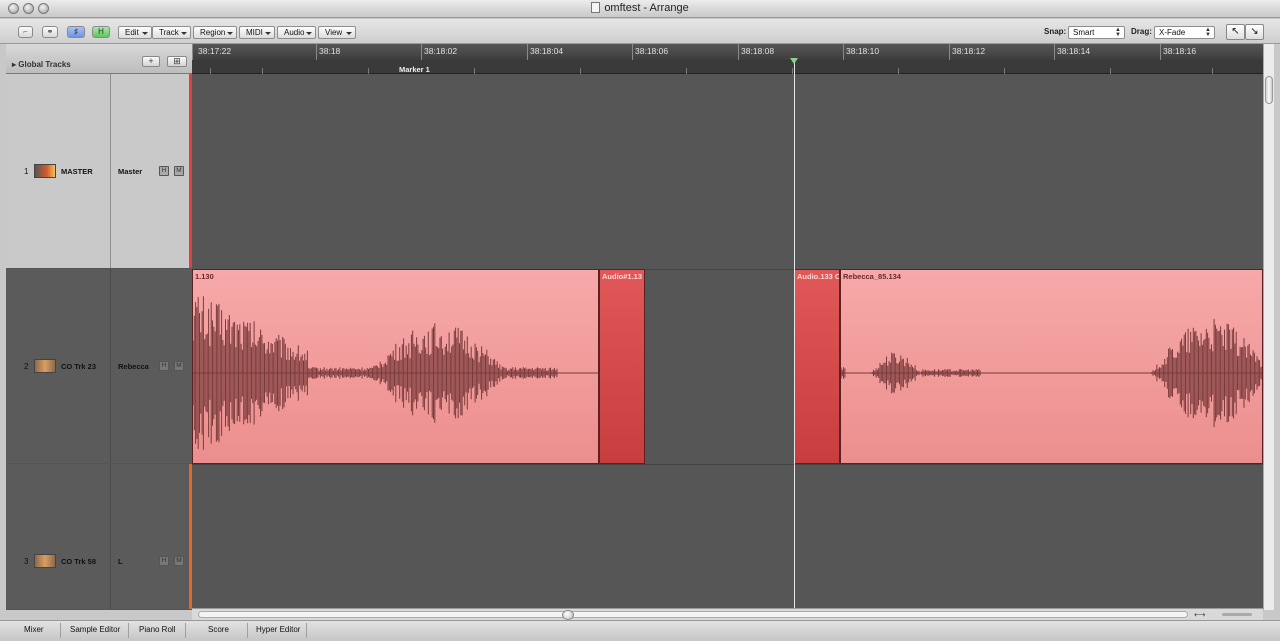  I want to click on track-name: MASTER, so click(77, 171).